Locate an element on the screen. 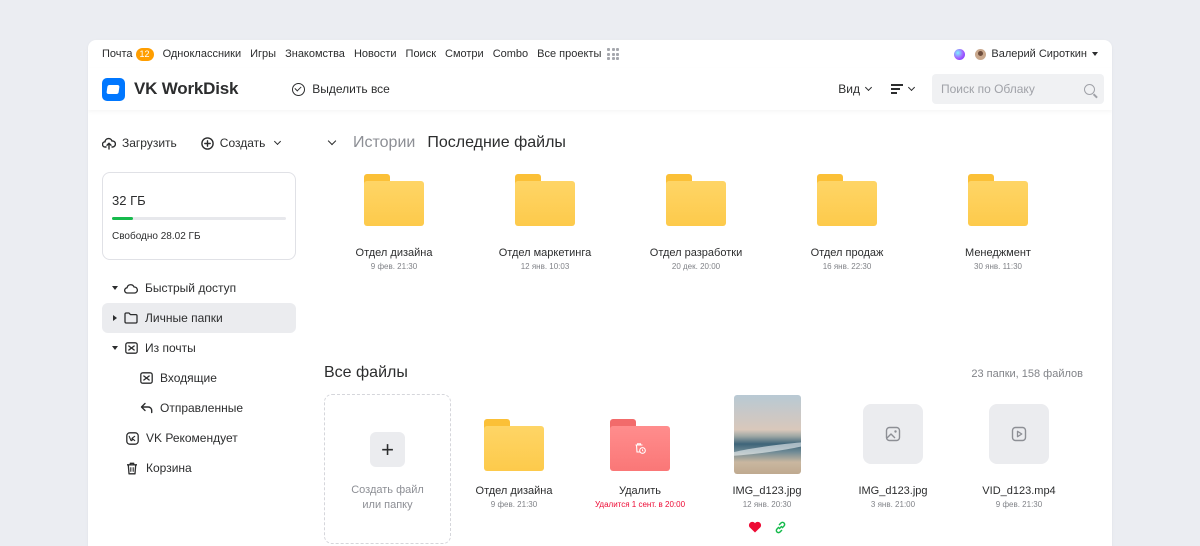 The width and height of the screenshot is (1200, 546). image-placeholder is located at coordinates (893, 434).